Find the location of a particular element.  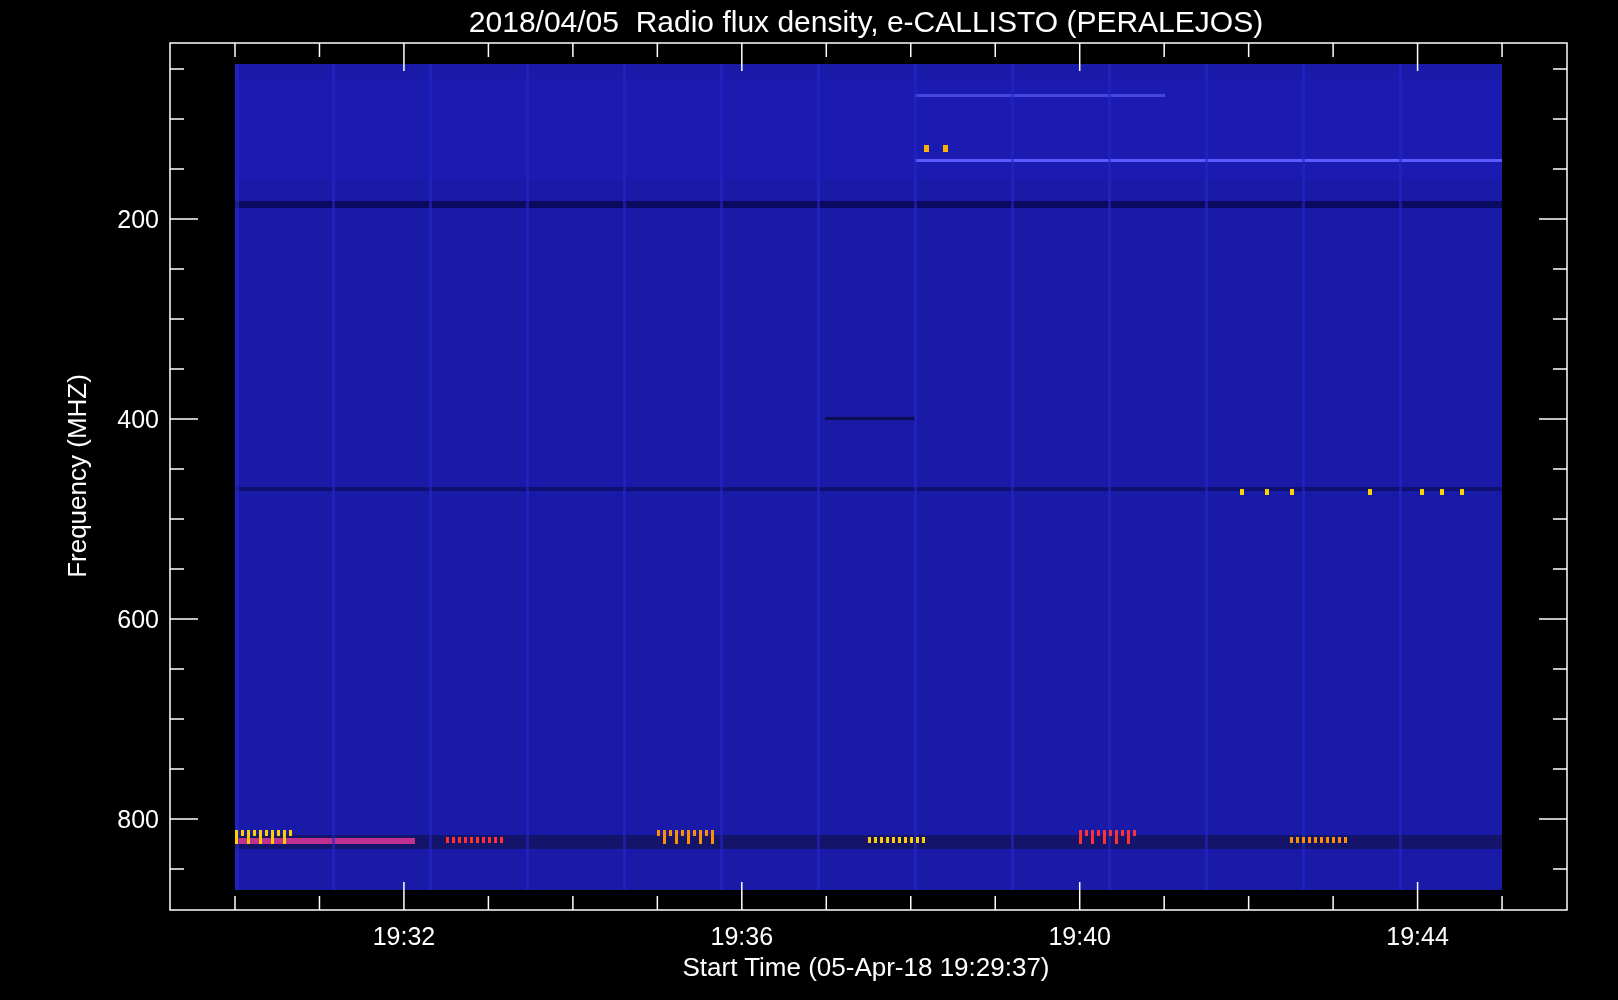

chart-title: 2018/04/05 Radio flux density, e-CALLISTO (PERALEJOS) is located at coordinates (866, 21).